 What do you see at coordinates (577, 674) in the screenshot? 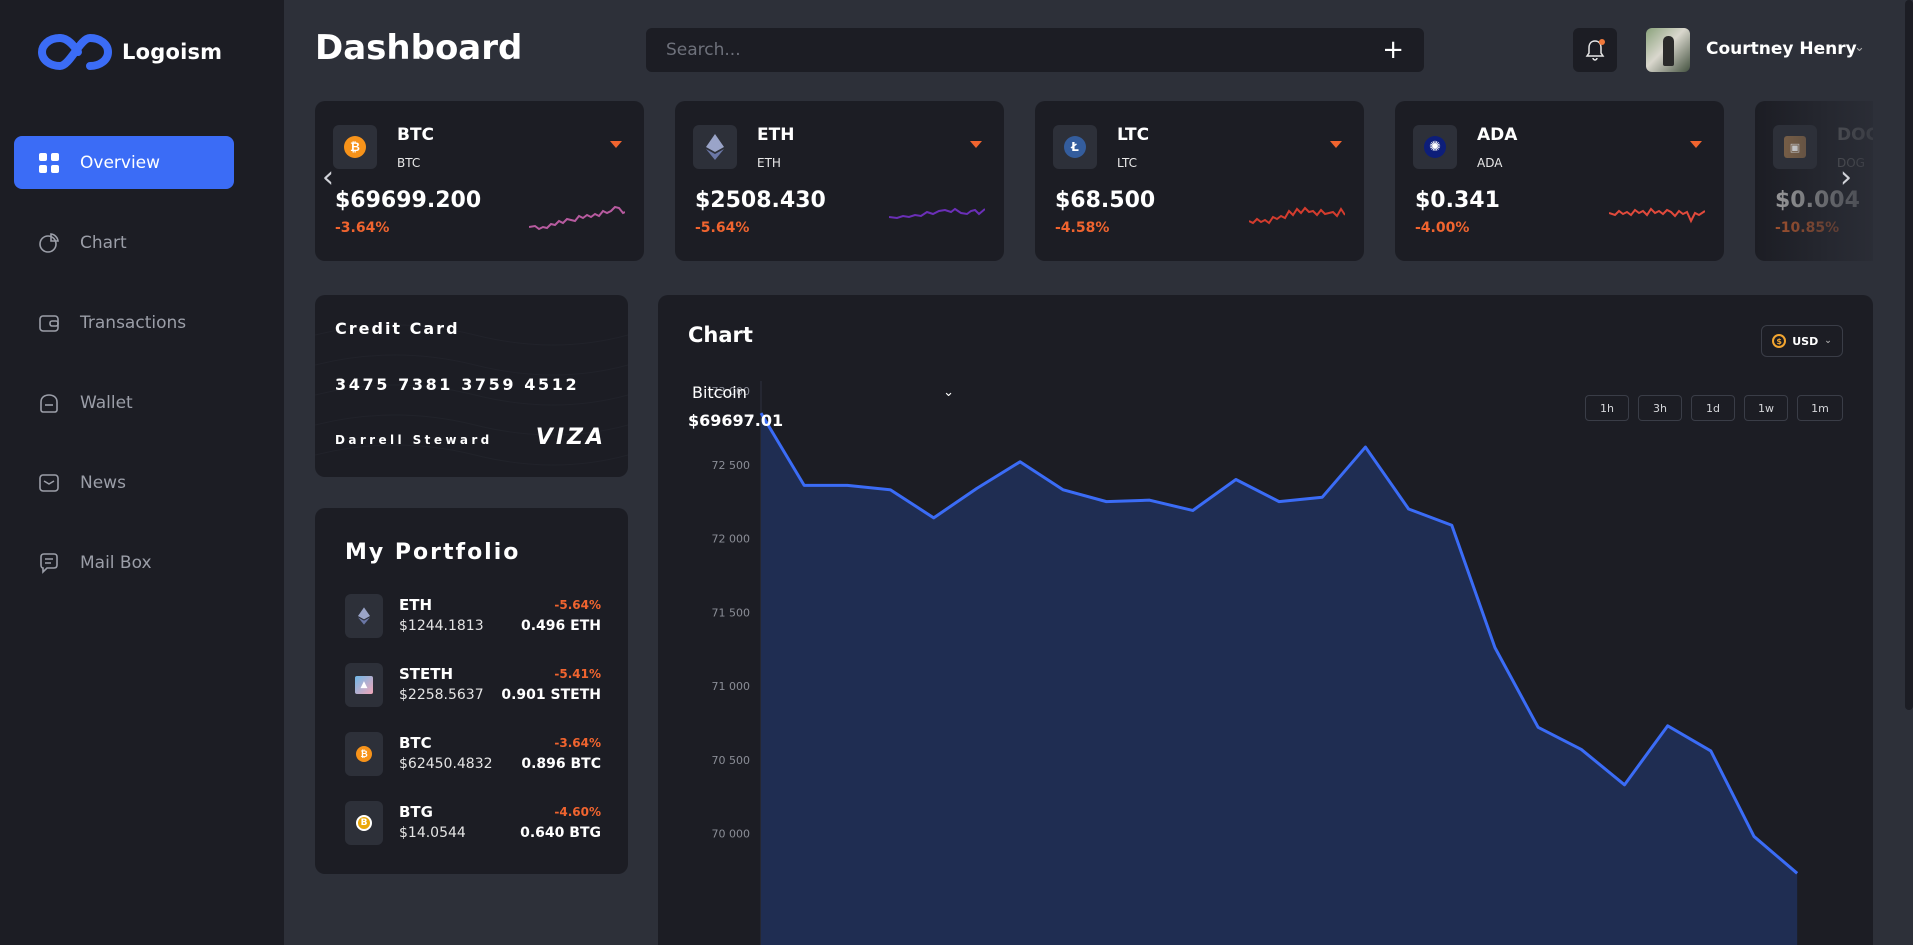
I see `portfolio-change: -5.41%` at bounding box center [577, 674].